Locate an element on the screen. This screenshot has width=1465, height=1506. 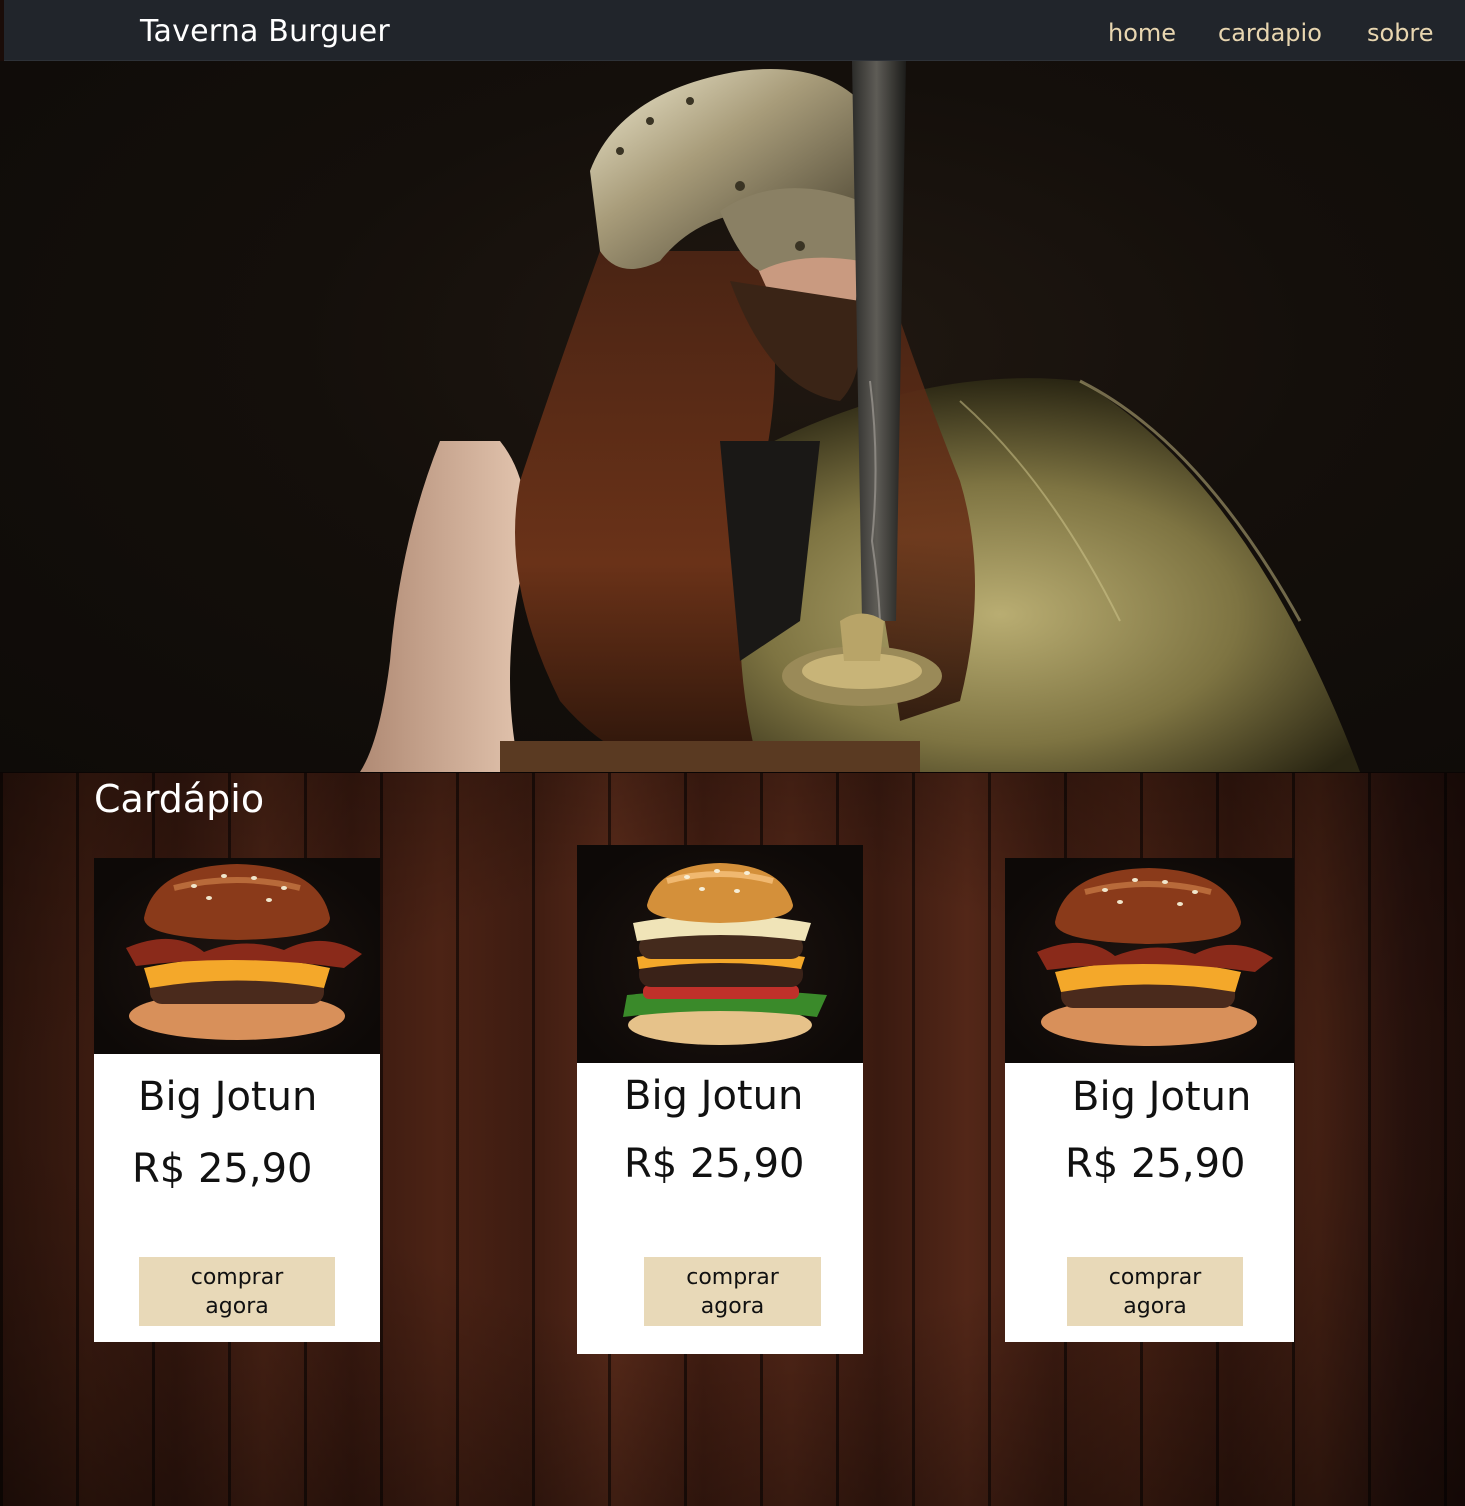
section-title: Cardápio is located at coordinates (179, 799).